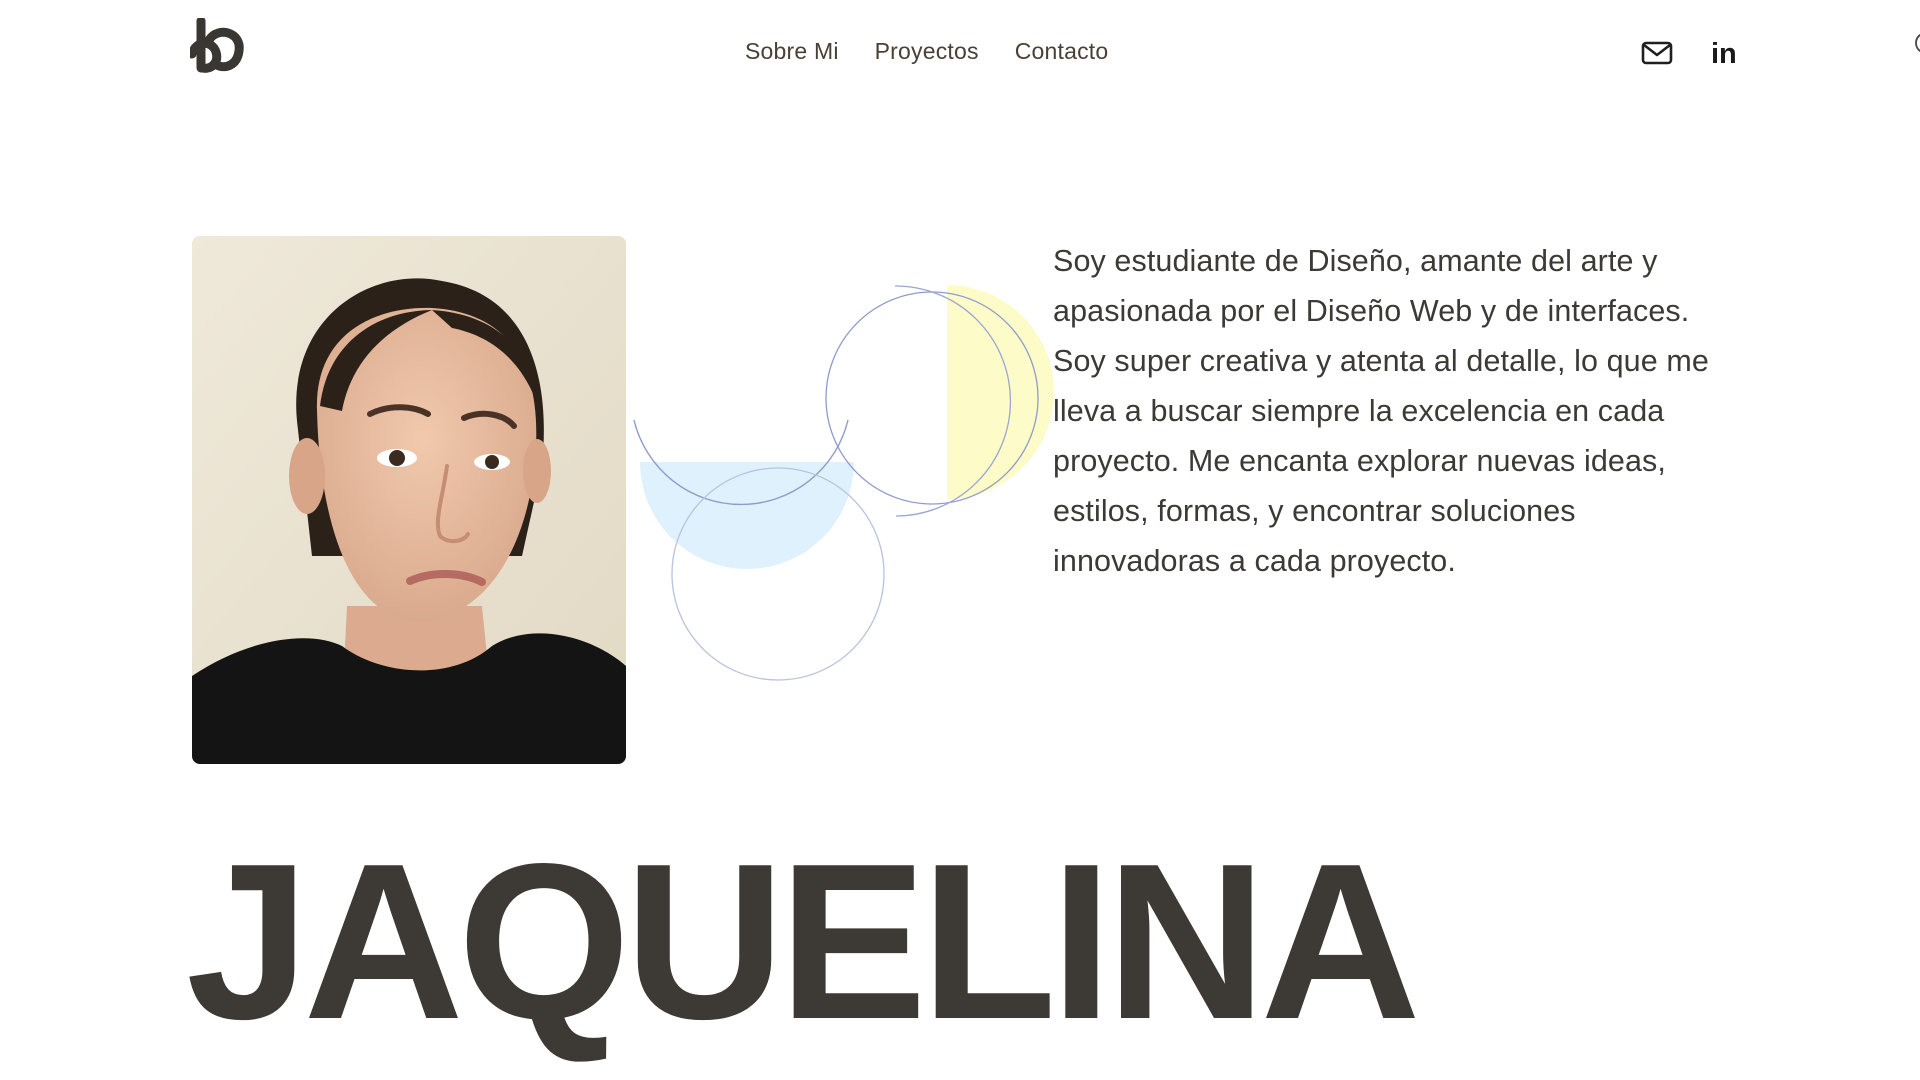  I want to click on nav-item-sobre-mi: Sobre Mi, so click(792, 51).